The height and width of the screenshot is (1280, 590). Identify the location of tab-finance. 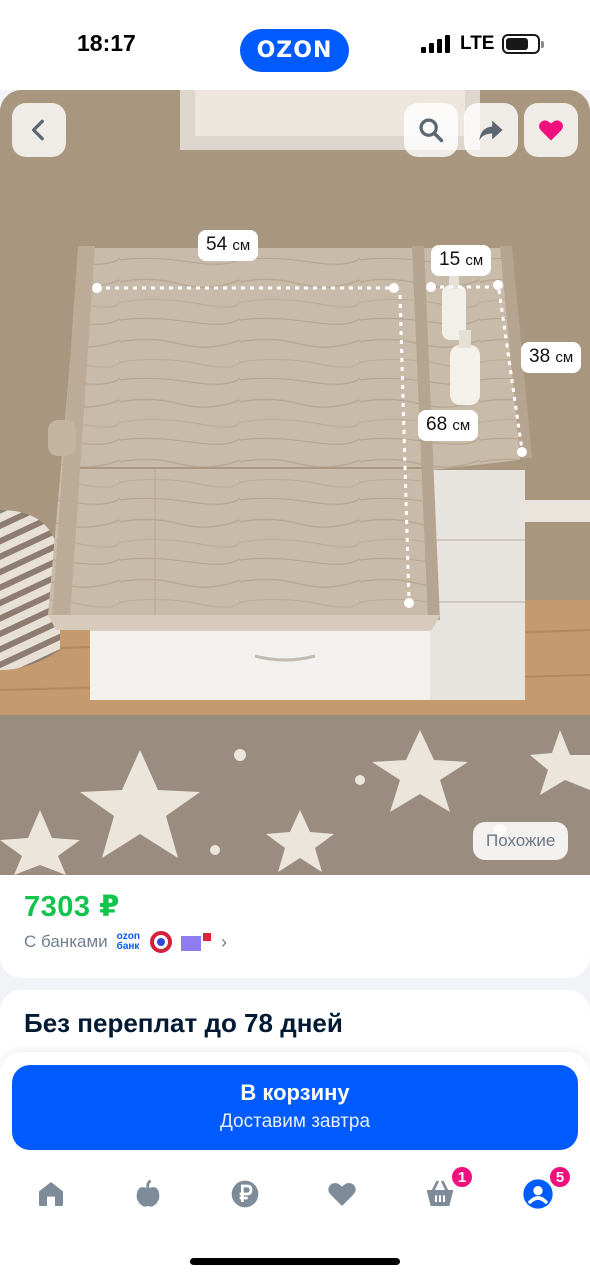
(245, 1194).